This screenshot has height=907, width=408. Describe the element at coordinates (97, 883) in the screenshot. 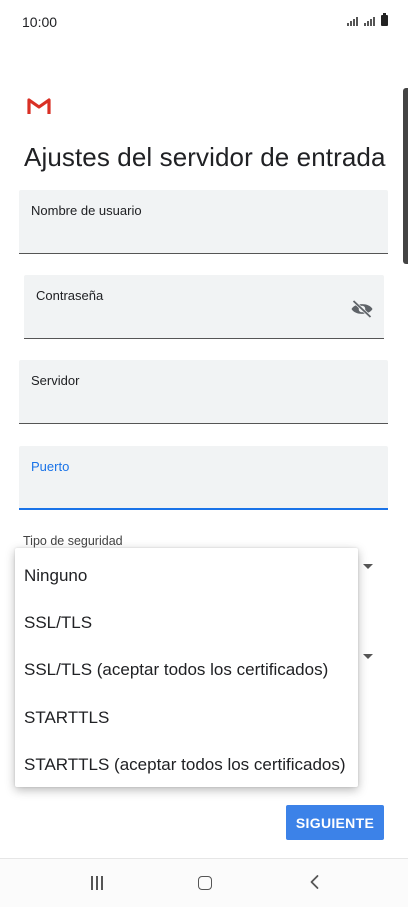

I see `recent-apps-icon` at that location.